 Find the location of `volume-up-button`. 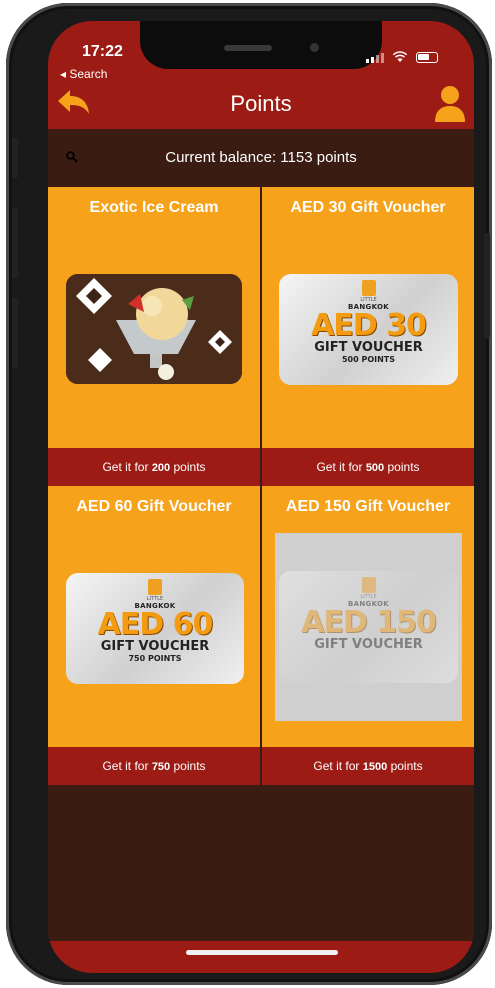

volume-up-button is located at coordinates (15, 243).